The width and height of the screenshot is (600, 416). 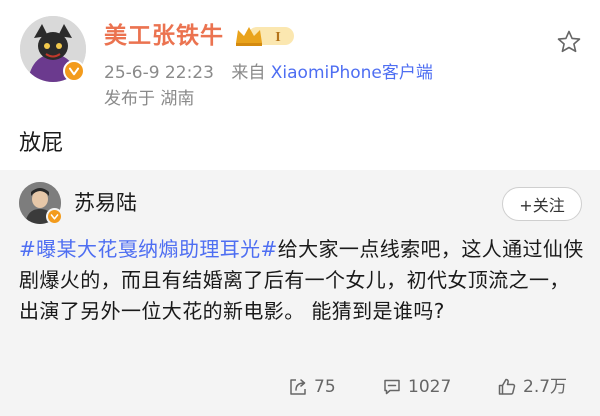 I want to click on action-bar: 75 1027 2.7万, so click(x=300, y=387).